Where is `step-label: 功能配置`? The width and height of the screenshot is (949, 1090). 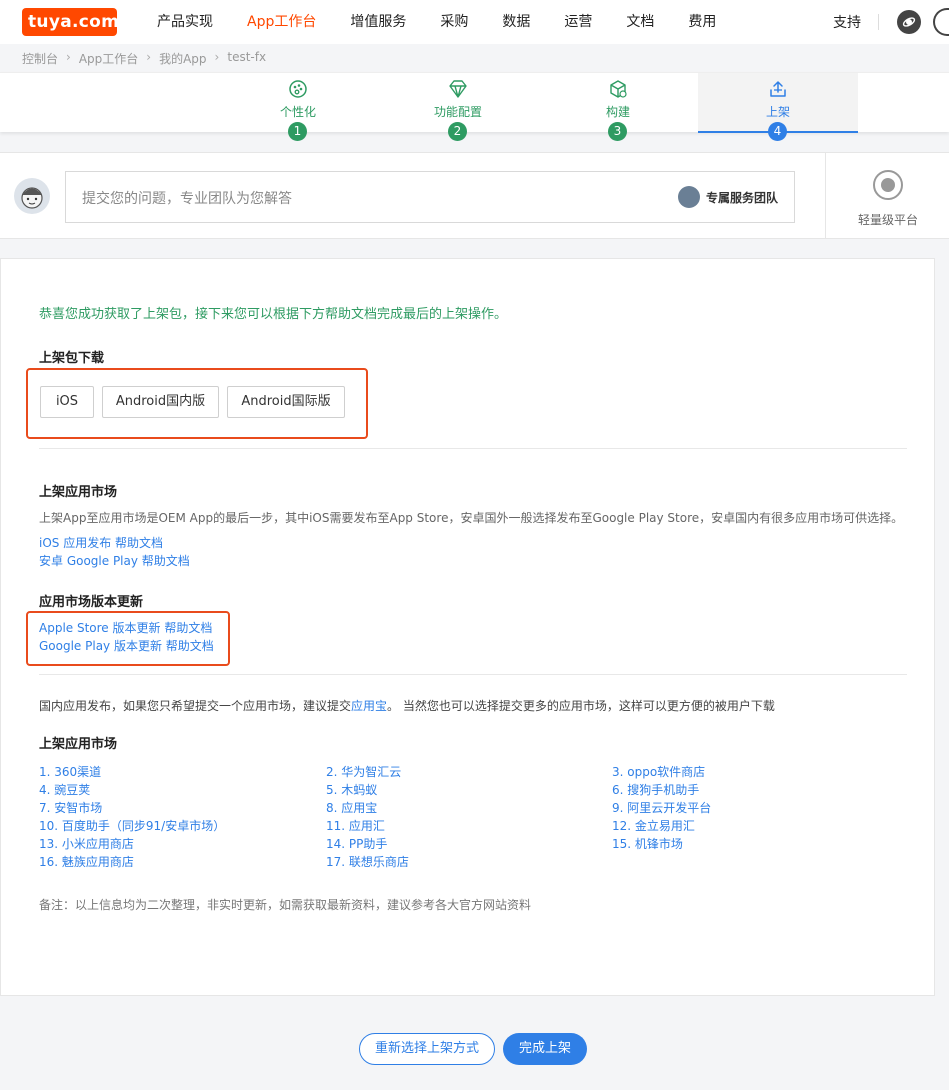 step-label: 功能配置 is located at coordinates (457, 112).